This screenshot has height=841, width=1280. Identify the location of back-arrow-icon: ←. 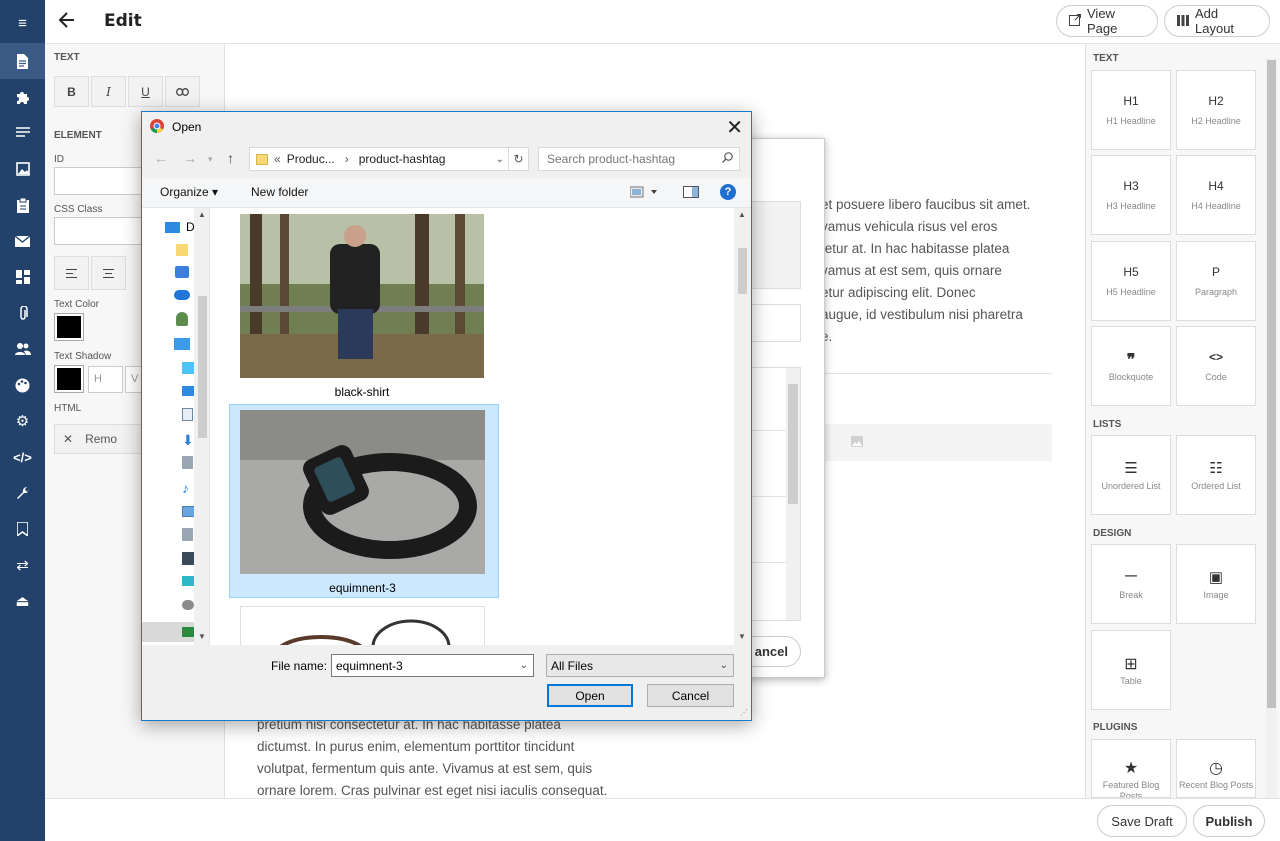
(161, 158).